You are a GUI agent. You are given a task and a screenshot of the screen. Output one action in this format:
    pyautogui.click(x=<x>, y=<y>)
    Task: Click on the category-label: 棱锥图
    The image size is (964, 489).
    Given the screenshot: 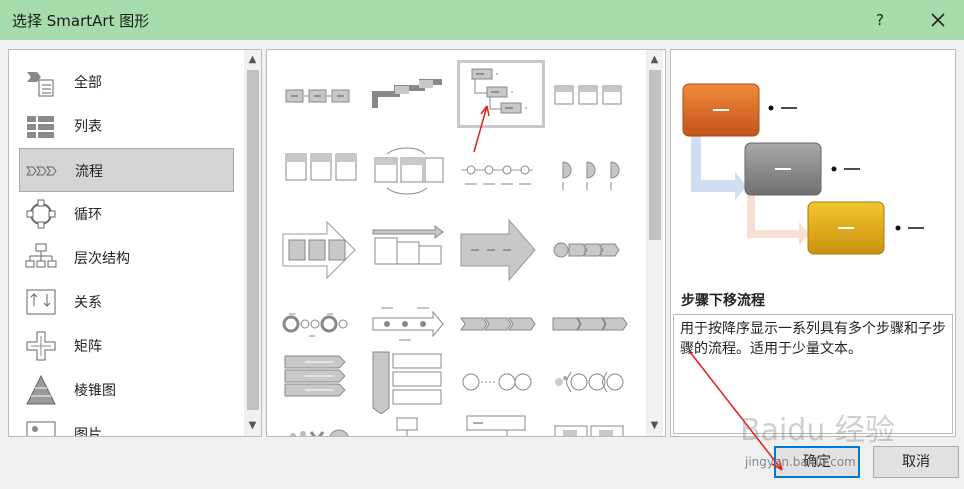 What is the action you would take?
    pyautogui.click(x=95, y=391)
    